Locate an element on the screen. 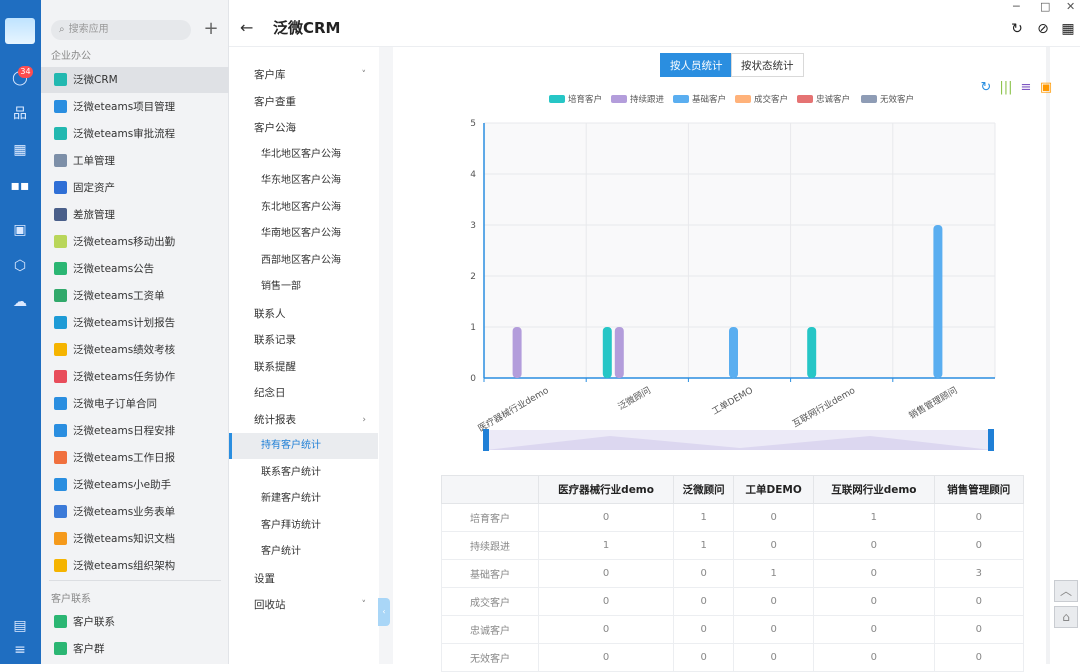 This screenshot has width=1080, height=672. table-row: 培育客户 0 1 0 1 0 is located at coordinates (733, 517).